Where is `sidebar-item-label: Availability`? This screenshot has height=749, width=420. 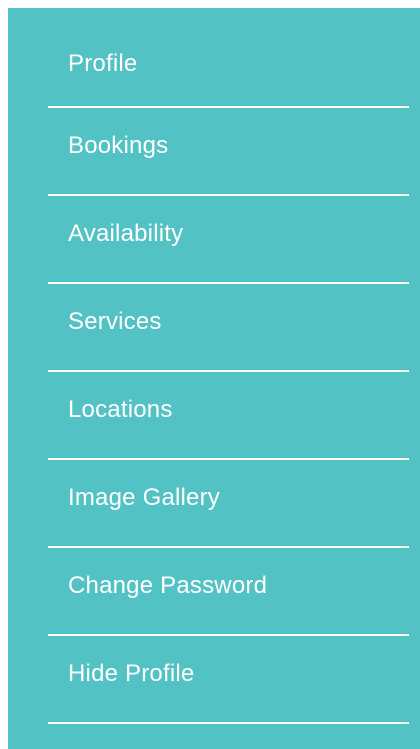
sidebar-item-label: Availability is located at coordinates (126, 233).